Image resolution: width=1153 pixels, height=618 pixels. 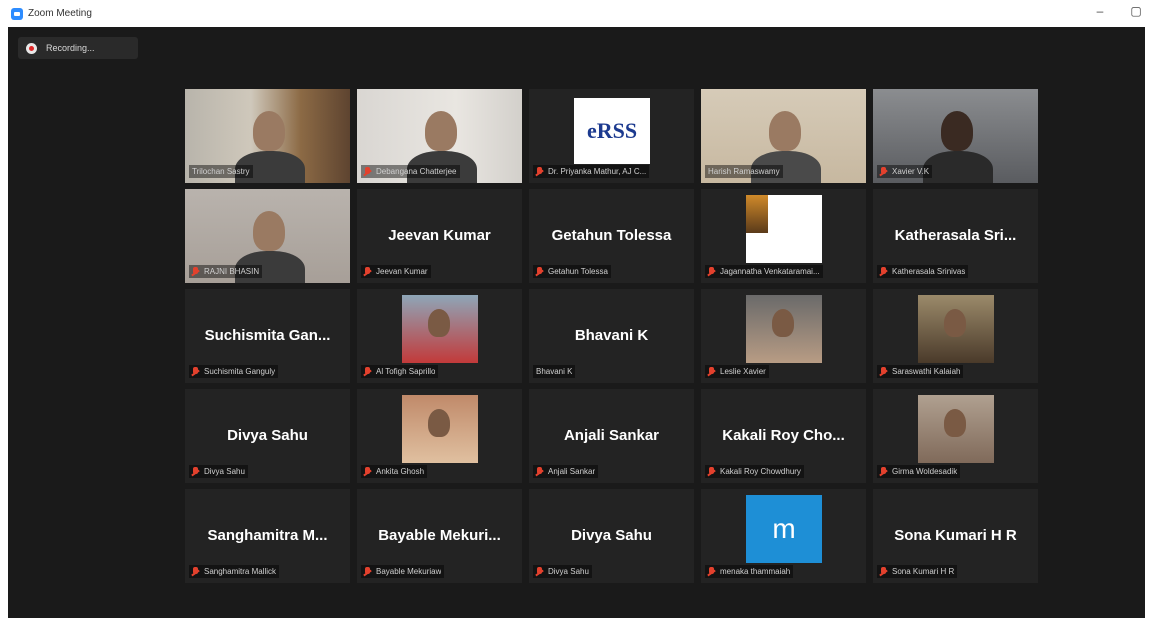 I want to click on participant-name-tag: RAJNI BHASIN, so click(x=226, y=271).